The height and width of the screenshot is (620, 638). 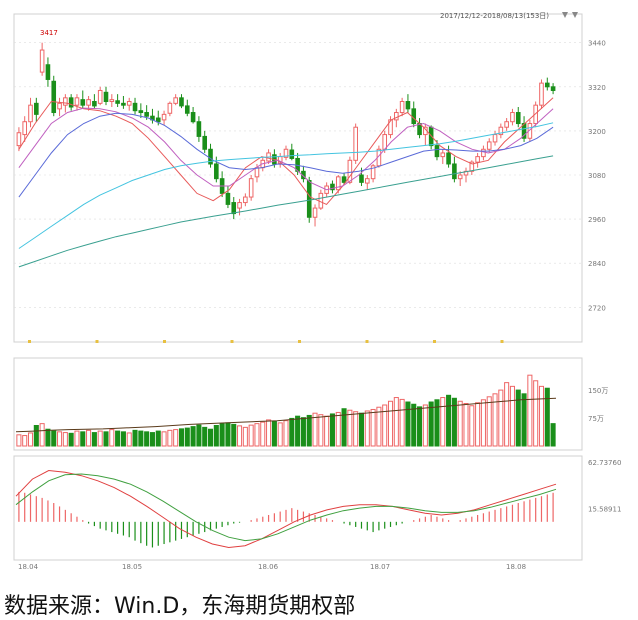 What do you see at coordinates (516, 567) in the screenshot?
I see `date-tick-label: 18.08` at bounding box center [516, 567].